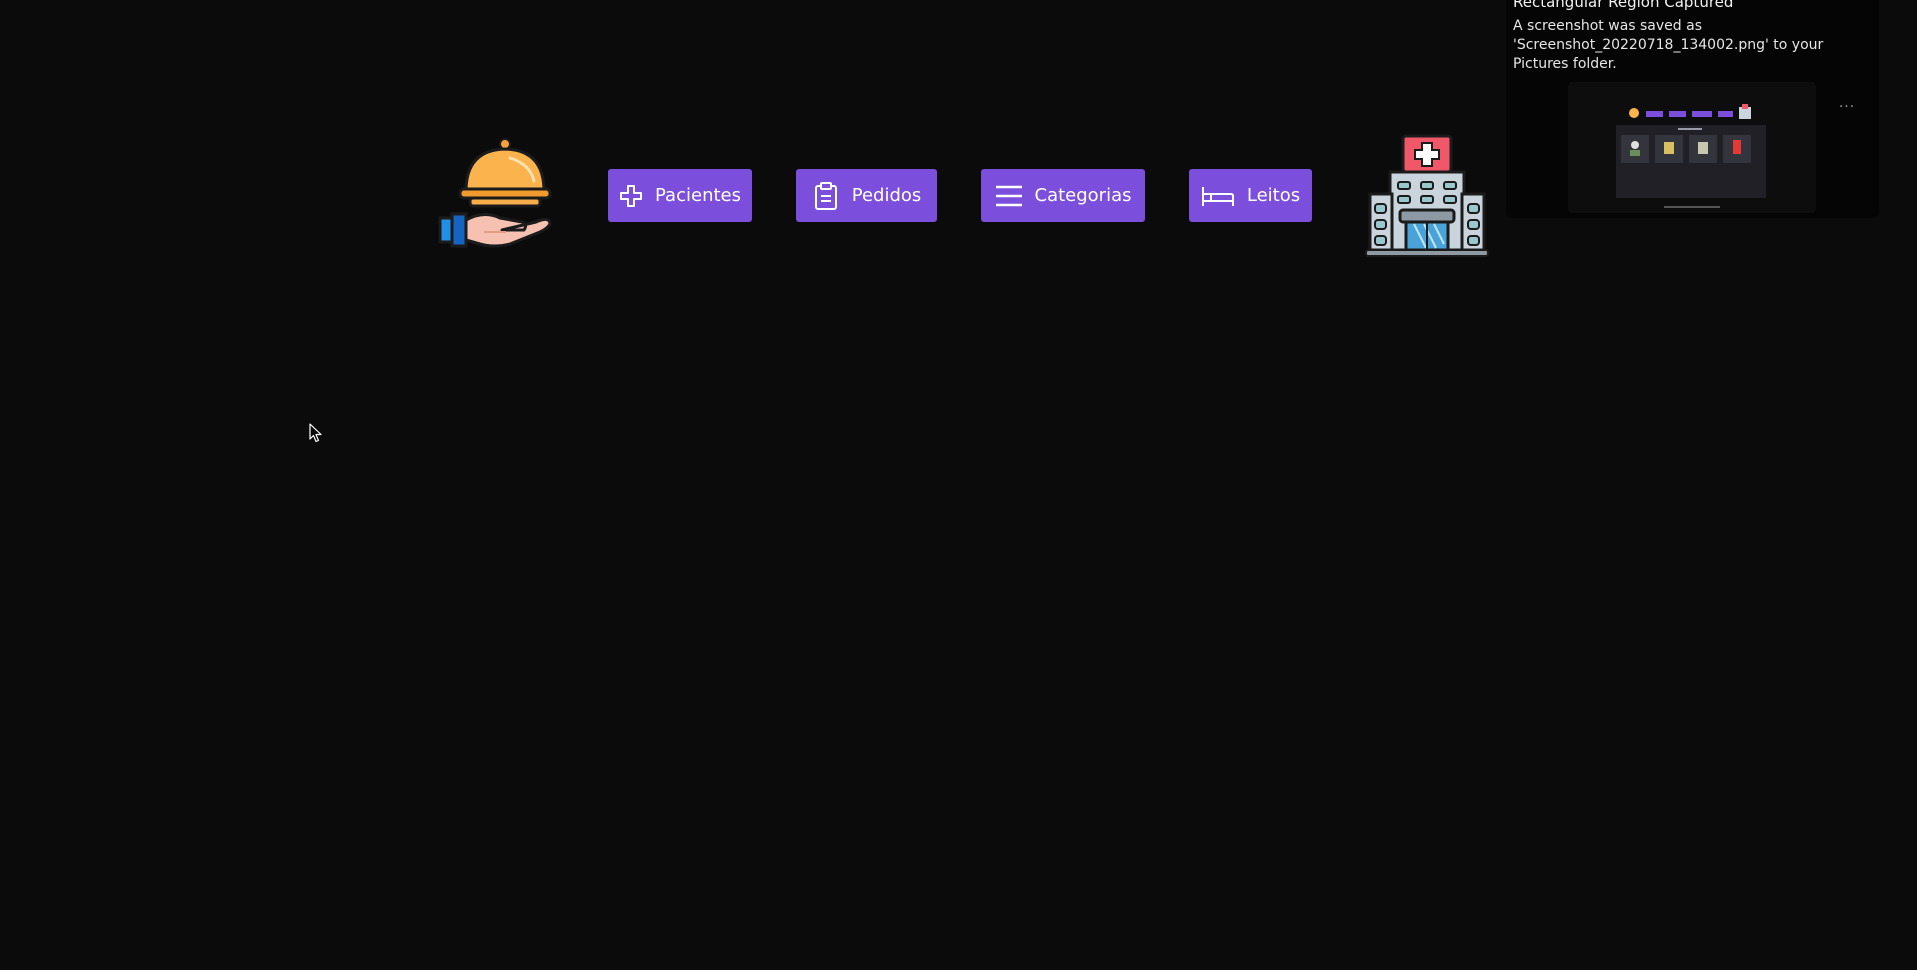 Image resolution: width=1917 pixels, height=970 pixels. Describe the element at coordinates (1083, 195) in the screenshot. I see `categorias-label: Categorias` at that location.